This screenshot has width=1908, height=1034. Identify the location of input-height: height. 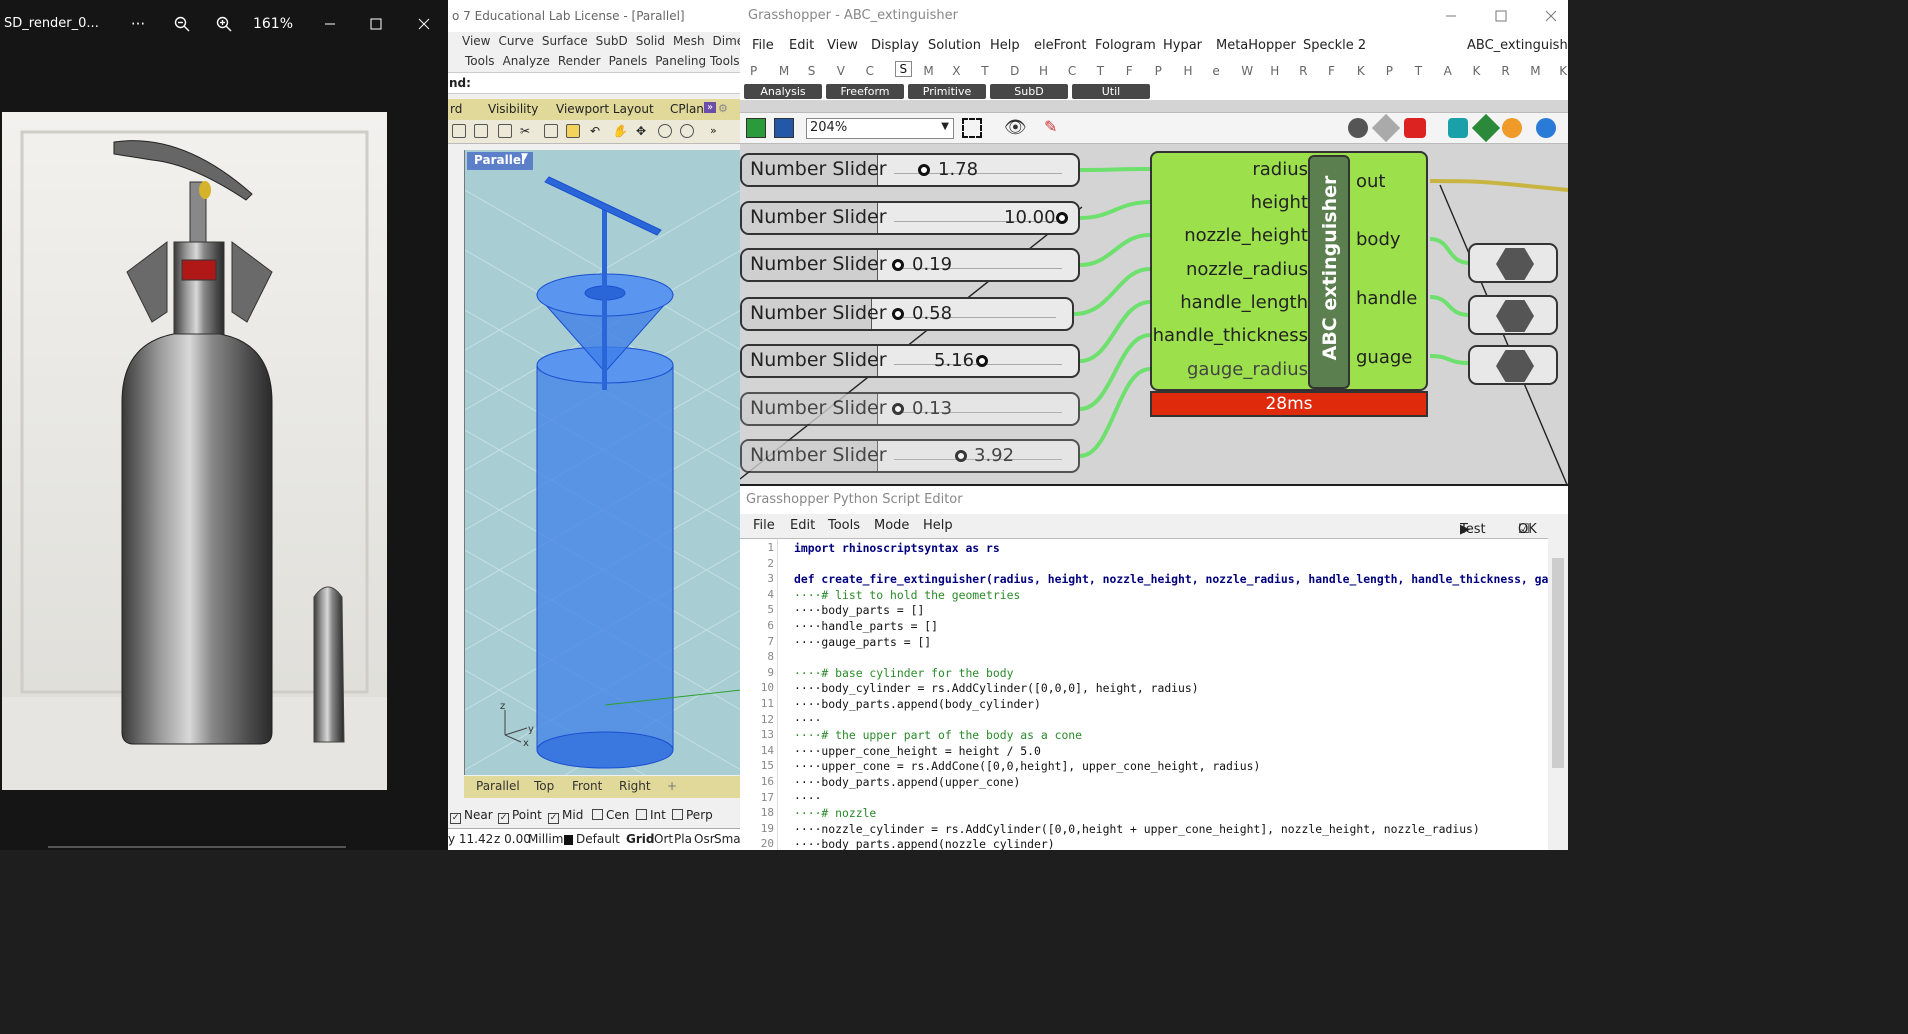
(1279, 202).